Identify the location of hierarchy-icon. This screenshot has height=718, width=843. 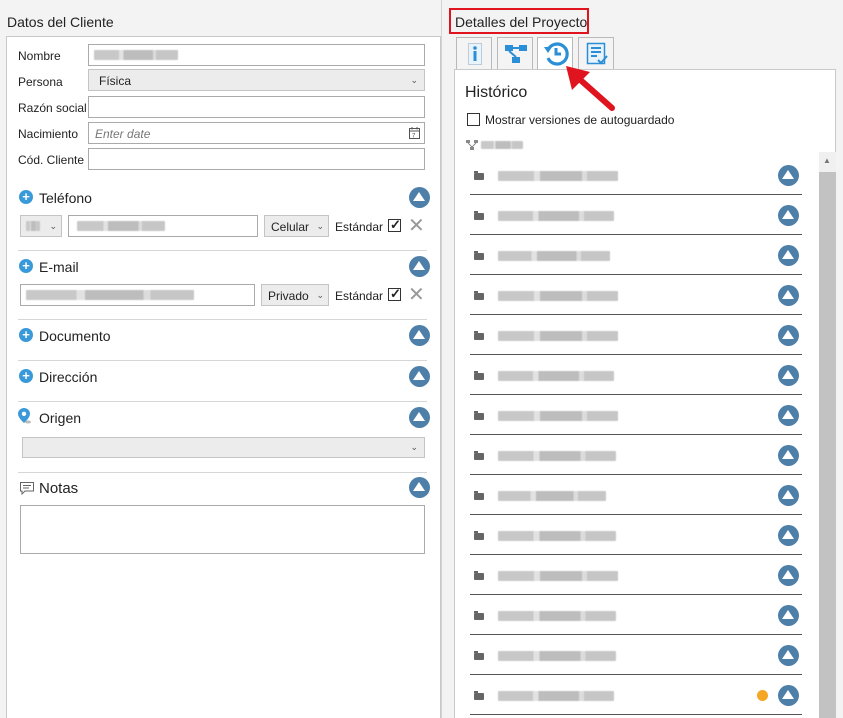
(516, 54).